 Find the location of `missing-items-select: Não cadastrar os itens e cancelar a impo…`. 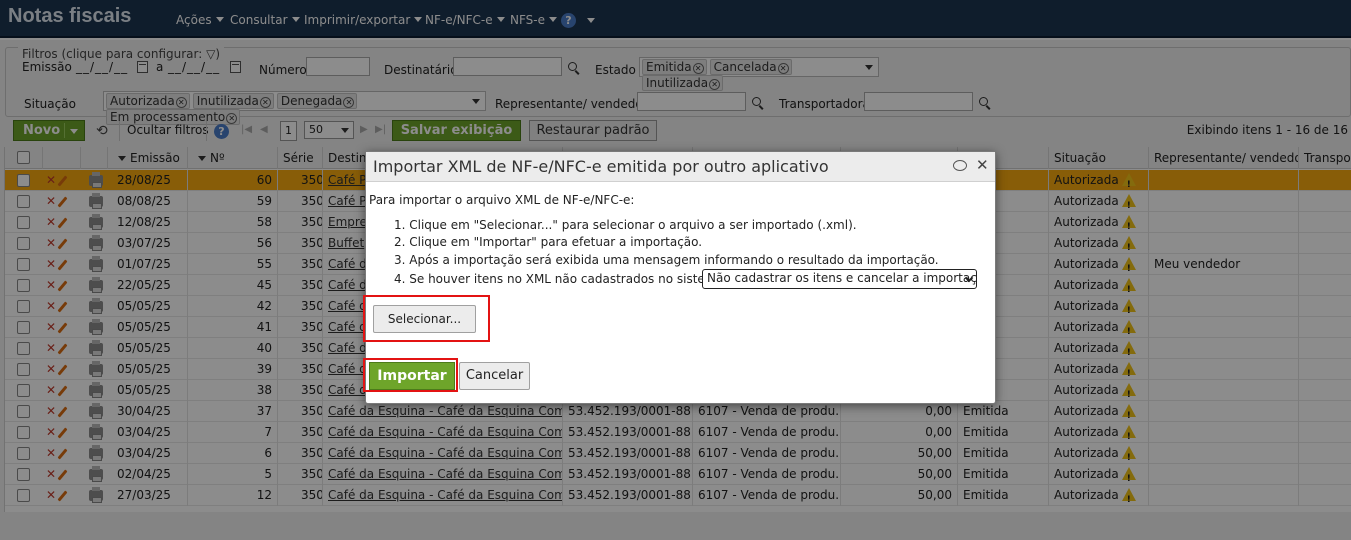

missing-items-select: Não cadastrar os itens e cancelar a impo… is located at coordinates (839, 279).